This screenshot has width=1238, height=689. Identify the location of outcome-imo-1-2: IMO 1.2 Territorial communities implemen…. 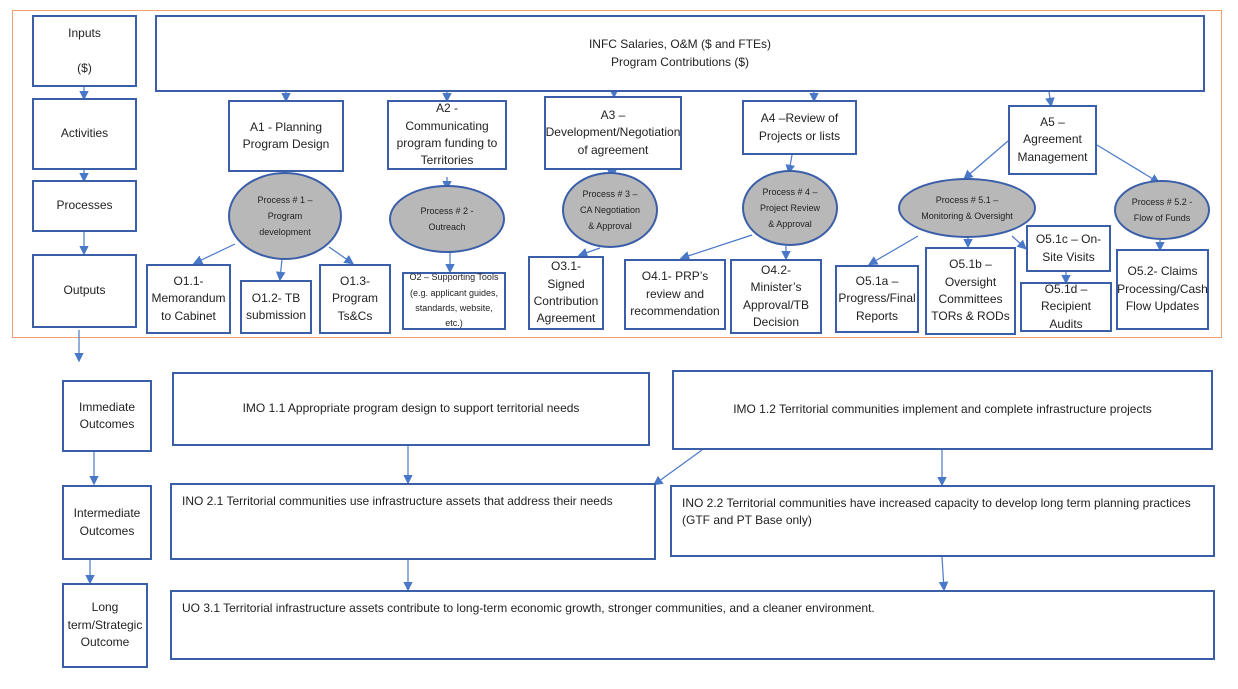
(942, 410).